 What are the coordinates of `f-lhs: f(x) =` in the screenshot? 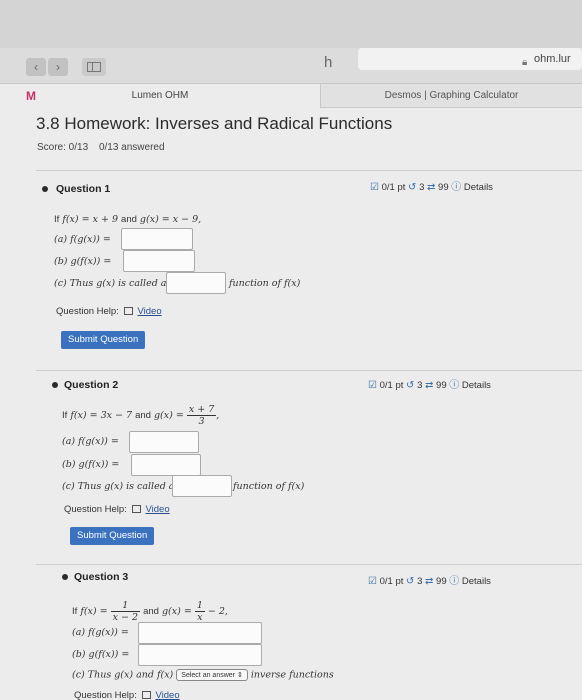 It's located at (94, 611).